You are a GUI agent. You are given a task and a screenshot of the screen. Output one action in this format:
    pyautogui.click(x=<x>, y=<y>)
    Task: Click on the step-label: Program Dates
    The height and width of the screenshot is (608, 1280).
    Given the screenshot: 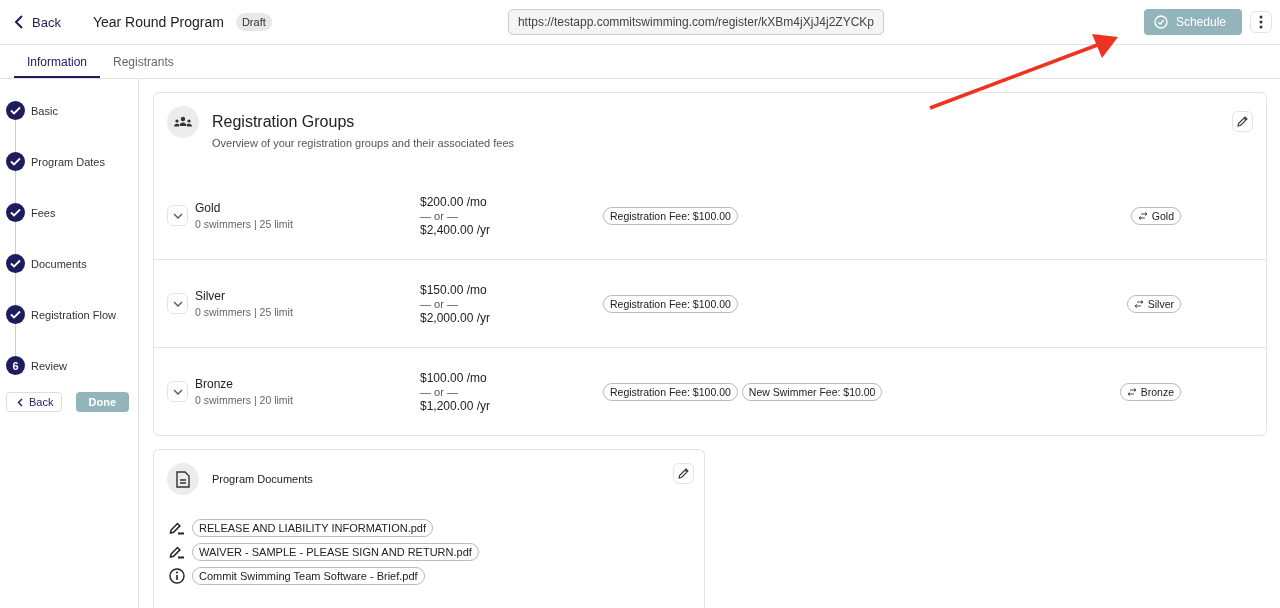 What is the action you would take?
    pyautogui.click(x=68, y=161)
    